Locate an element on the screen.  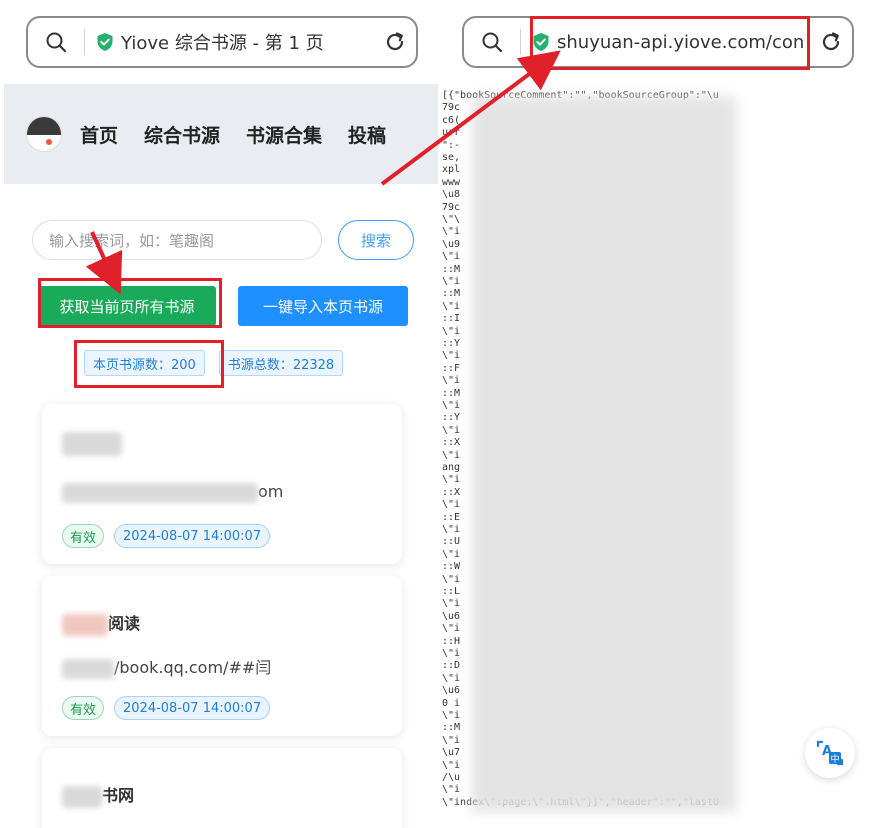
arrow-to-url is located at coordinates (470, 118).